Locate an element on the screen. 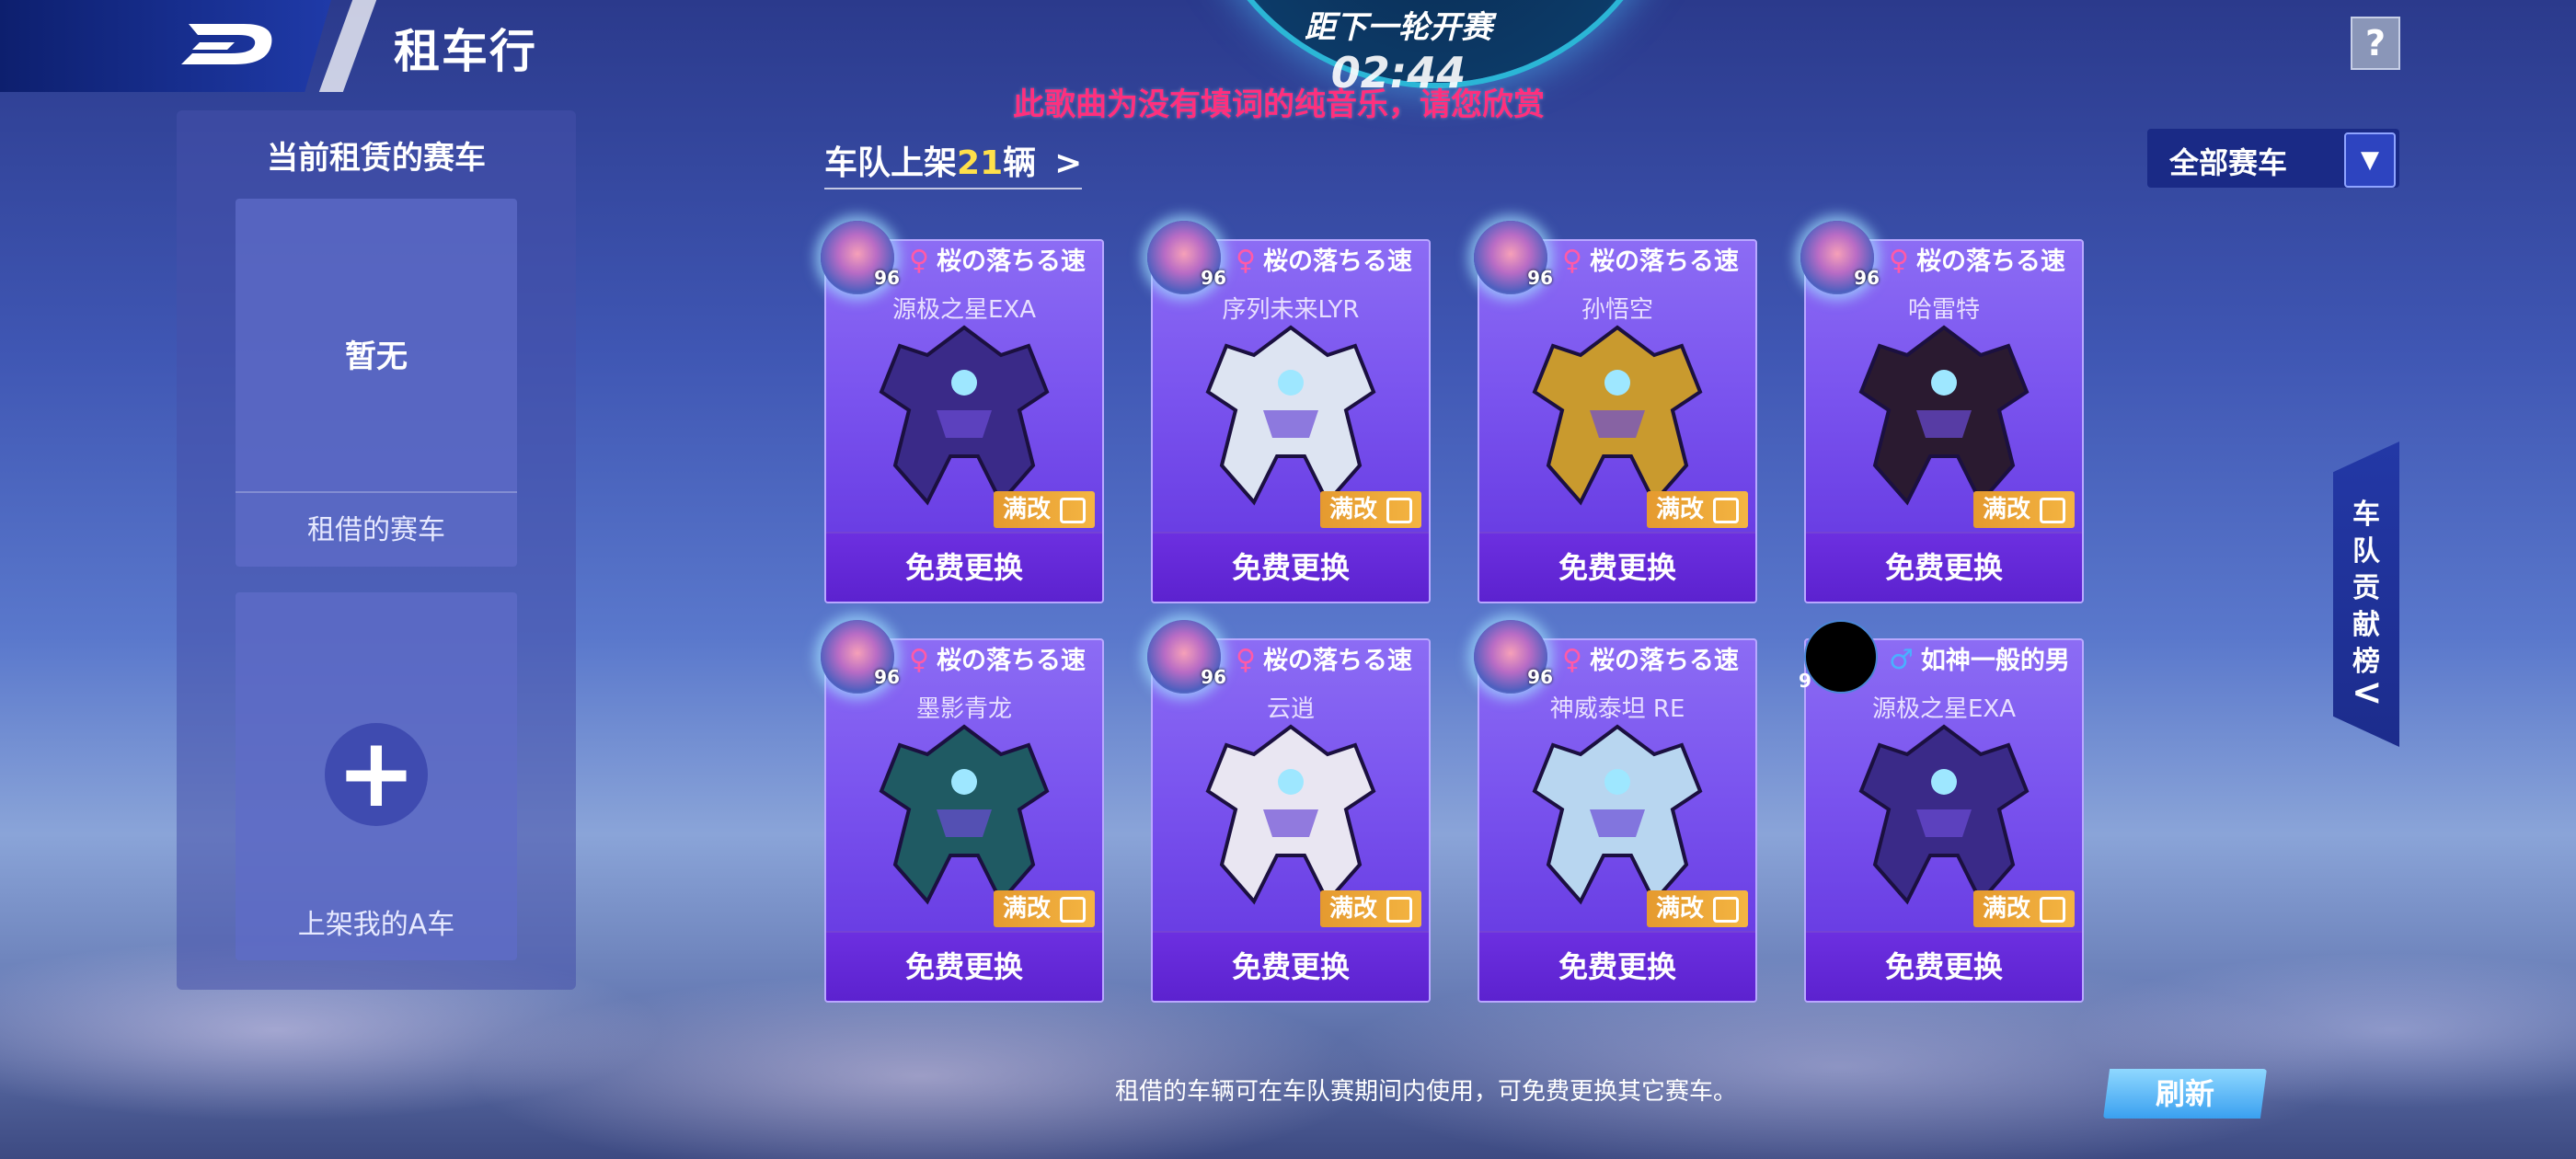 This screenshot has width=2576, height=1159. empty-text: 暂无 is located at coordinates (376, 357).